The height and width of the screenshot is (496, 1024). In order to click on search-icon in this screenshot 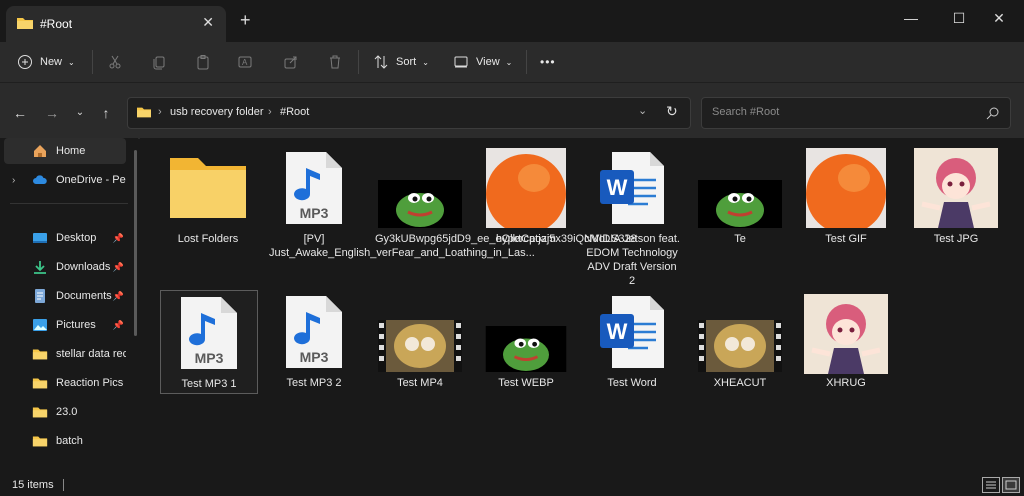, I will do `click(992, 113)`.